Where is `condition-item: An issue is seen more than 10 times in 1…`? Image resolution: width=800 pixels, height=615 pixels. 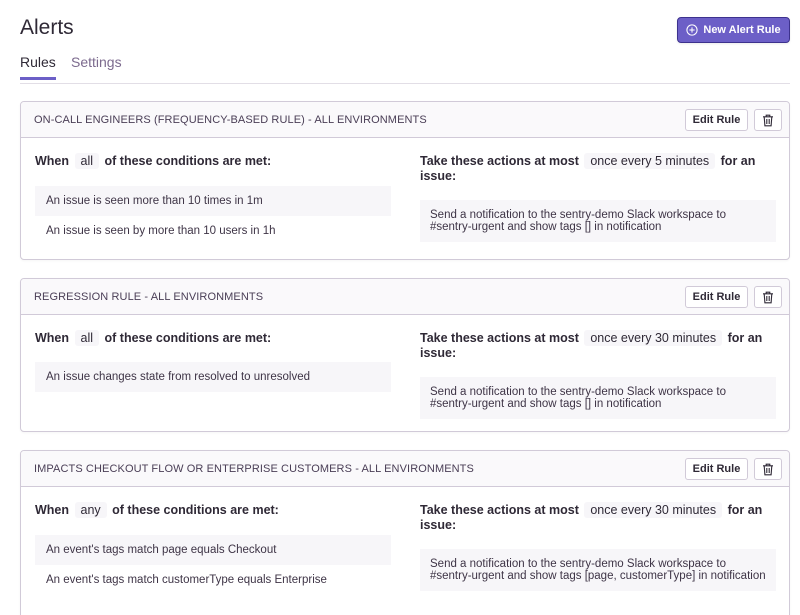
condition-item: An issue is seen more than 10 times in 1… is located at coordinates (213, 201).